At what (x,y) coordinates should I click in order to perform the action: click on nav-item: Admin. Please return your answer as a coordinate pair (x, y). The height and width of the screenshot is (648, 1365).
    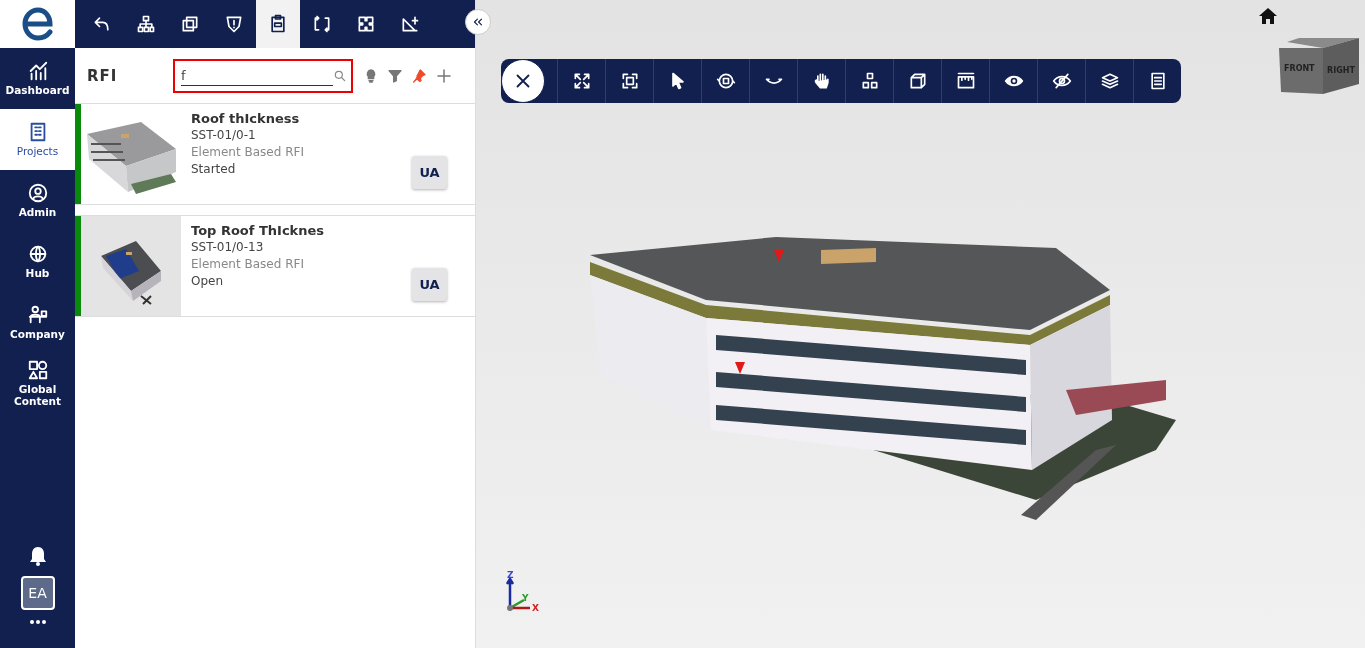
    Looking at the image, I should click on (37, 200).